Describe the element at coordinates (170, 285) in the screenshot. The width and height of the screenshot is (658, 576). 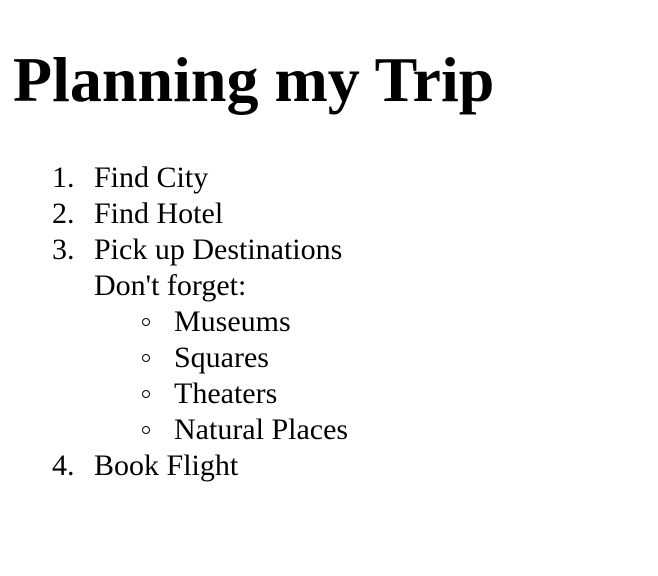
I see `reminder-note: Don't forget:` at that location.